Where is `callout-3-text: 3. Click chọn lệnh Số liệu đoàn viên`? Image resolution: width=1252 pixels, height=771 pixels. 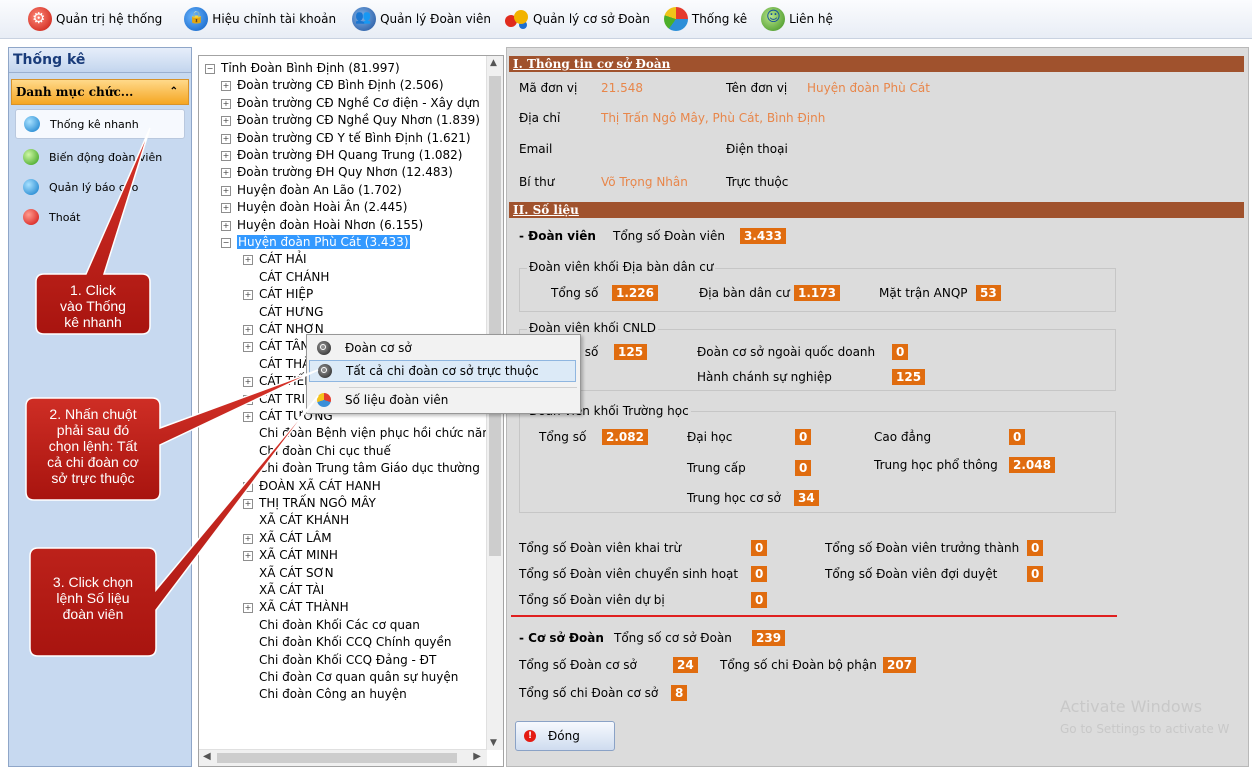 callout-3-text: 3. Click chọn lệnh Số liệu đoàn viên is located at coordinates (93, 598).